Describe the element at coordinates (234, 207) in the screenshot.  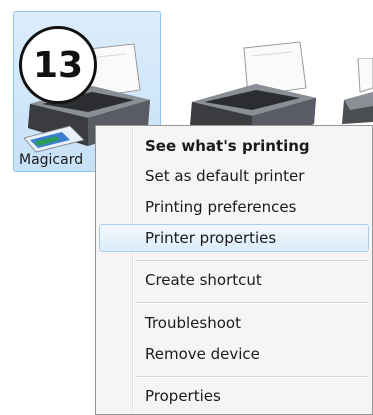
I see `menu-item-printing-preferences: Printing preferences` at that location.